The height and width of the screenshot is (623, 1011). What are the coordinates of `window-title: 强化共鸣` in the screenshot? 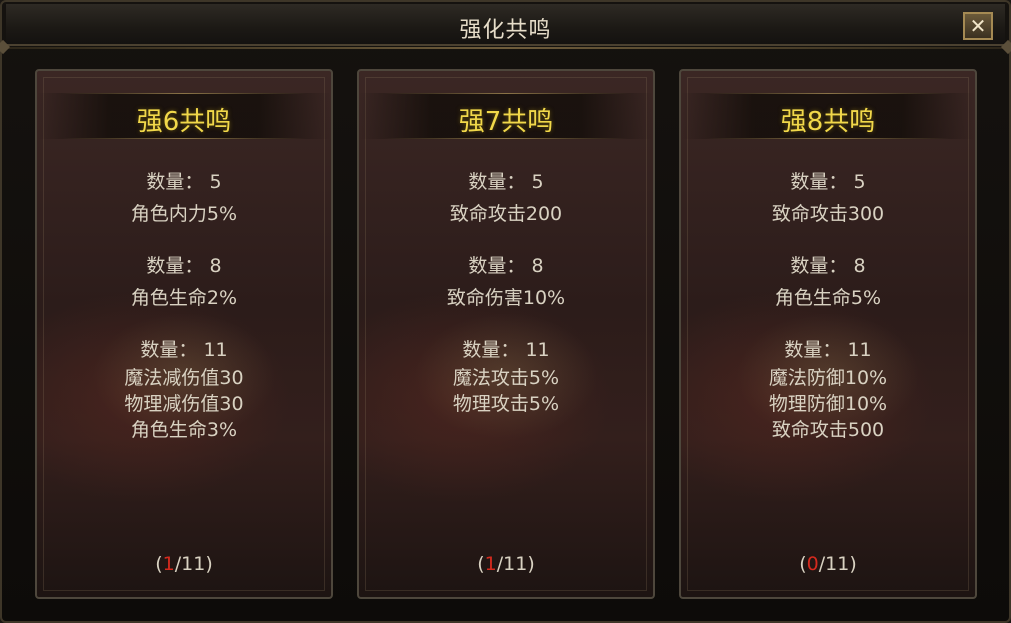 It's located at (505, 30).